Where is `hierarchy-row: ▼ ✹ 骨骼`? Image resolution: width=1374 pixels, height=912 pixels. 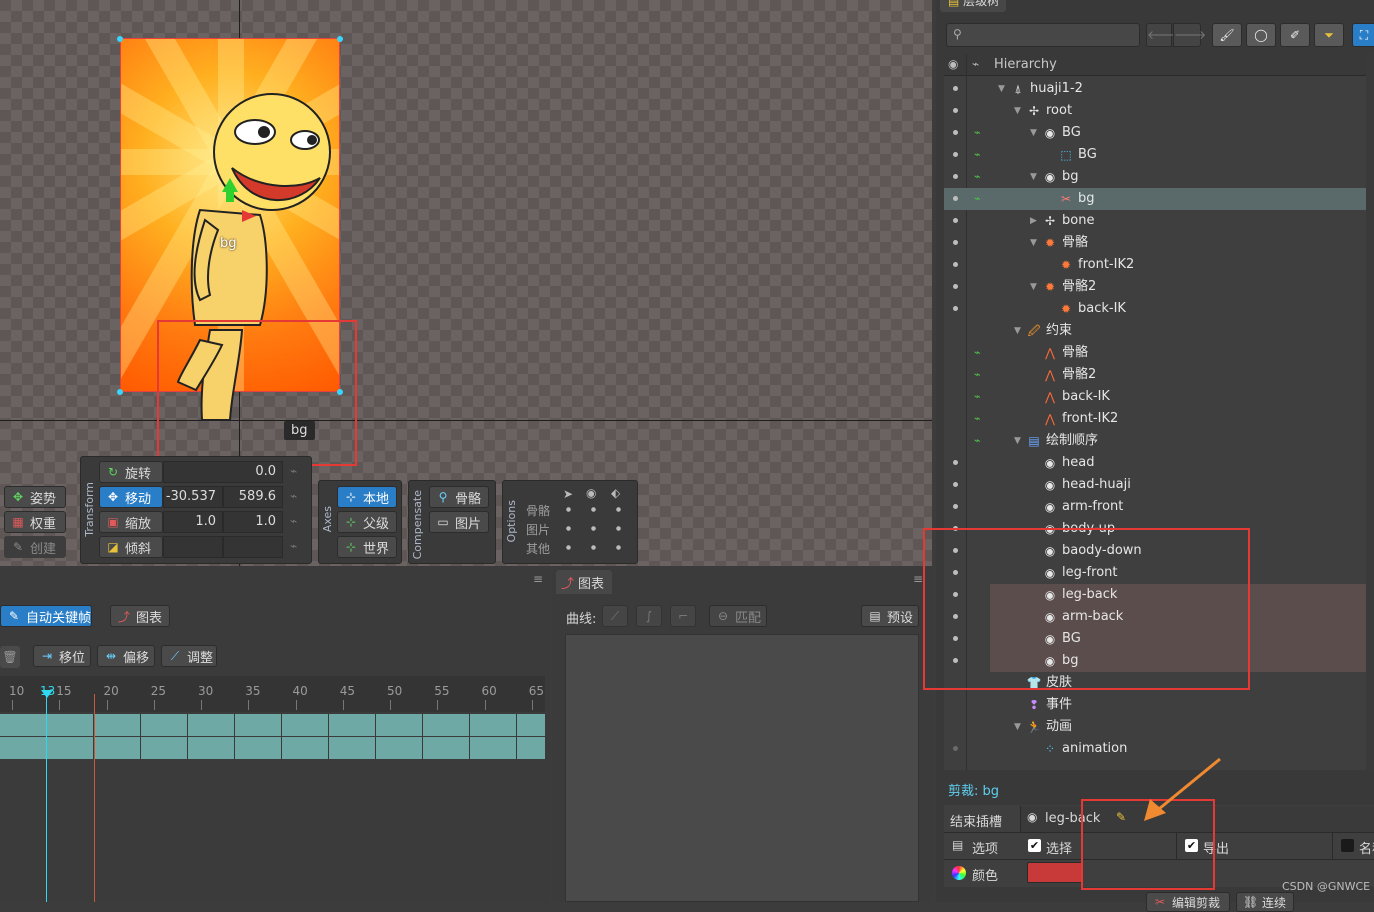
hierarchy-row: ▼ ✹ 骨骼 is located at coordinates (1159, 243).